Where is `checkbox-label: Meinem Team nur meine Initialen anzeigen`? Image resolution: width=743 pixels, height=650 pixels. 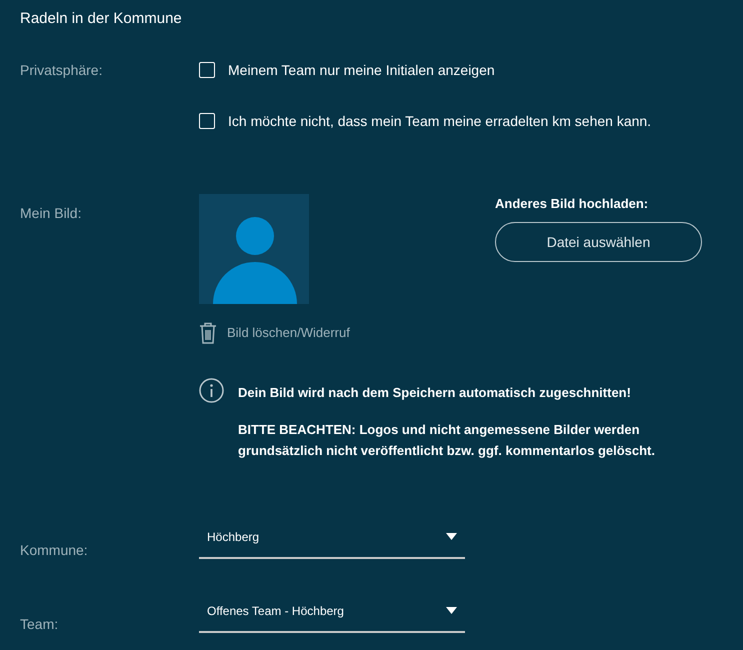
checkbox-label: Meinem Team nur meine Initialen anzeigen is located at coordinates (361, 70).